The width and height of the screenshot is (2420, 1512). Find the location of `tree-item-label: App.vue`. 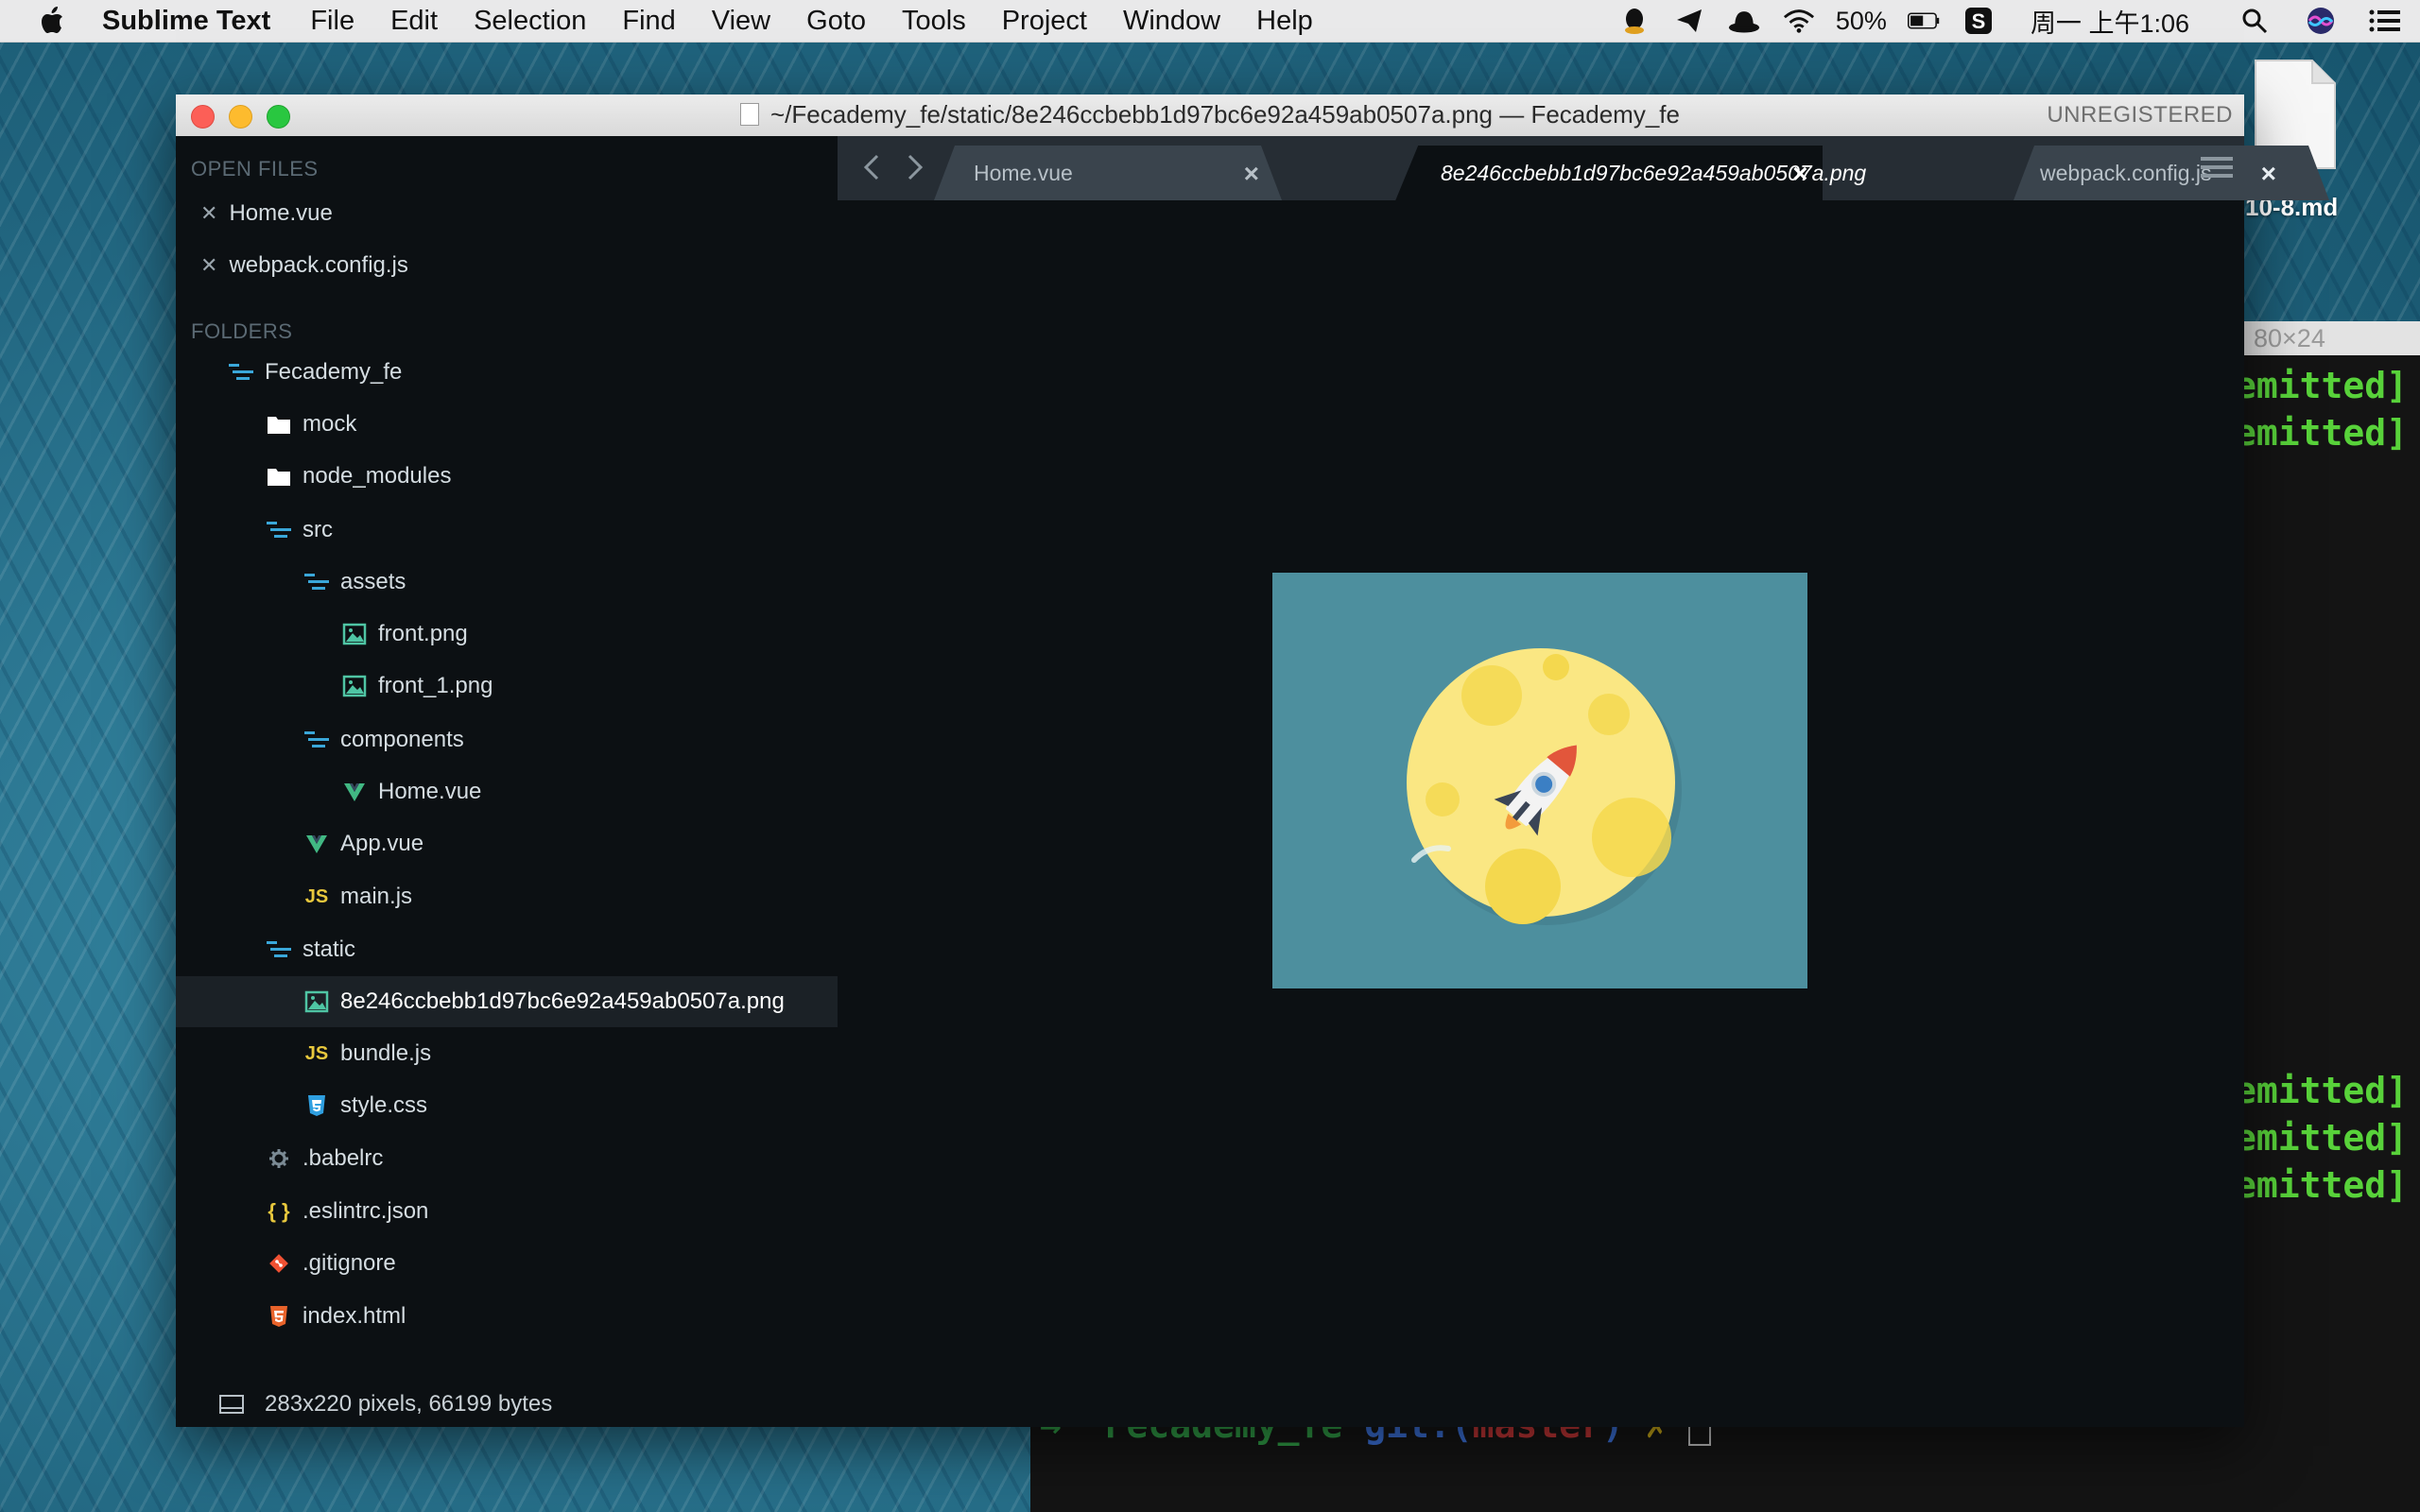

tree-item-label: App.vue is located at coordinates (382, 843).